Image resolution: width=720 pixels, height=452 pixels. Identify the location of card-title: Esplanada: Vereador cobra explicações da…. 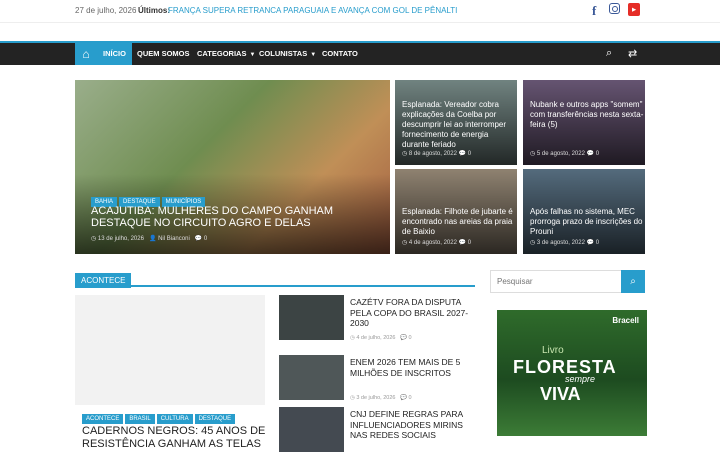
(459, 125).